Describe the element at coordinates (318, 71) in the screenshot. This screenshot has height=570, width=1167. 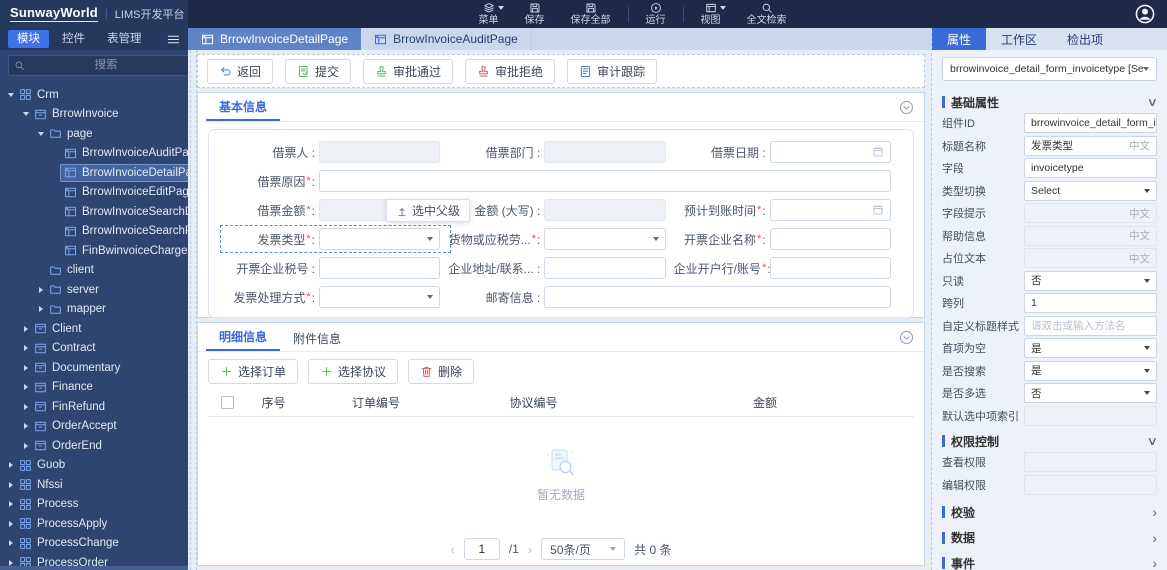
I see `action-button: 提交` at that location.